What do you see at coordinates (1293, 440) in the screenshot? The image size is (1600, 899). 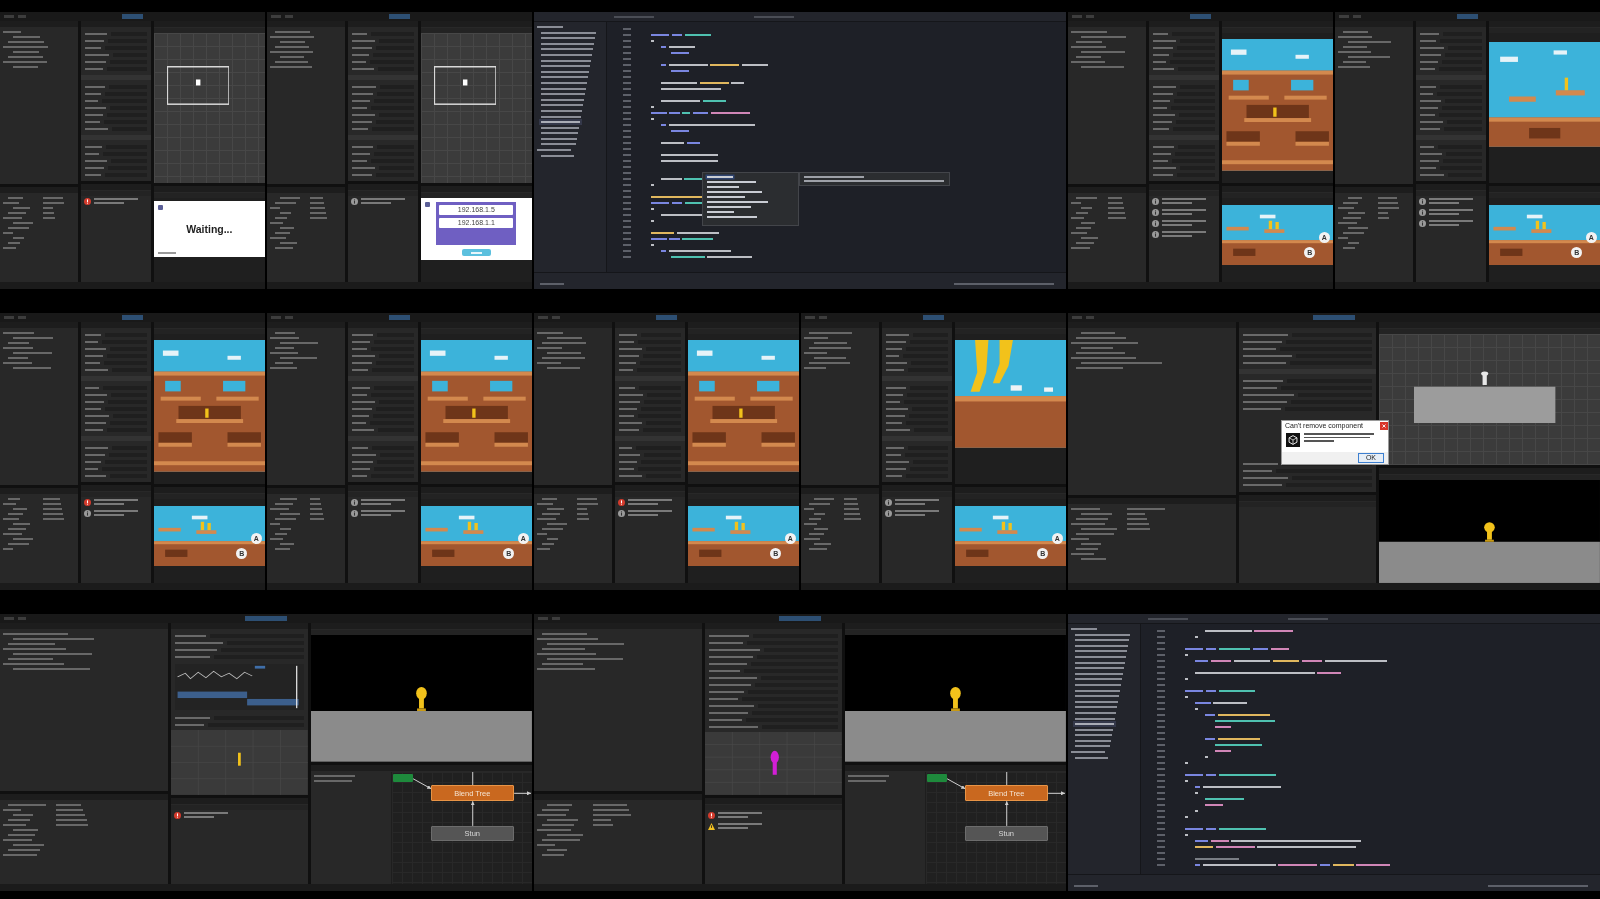 I see `cube-logo-icon` at bounding box center [1293, 440].